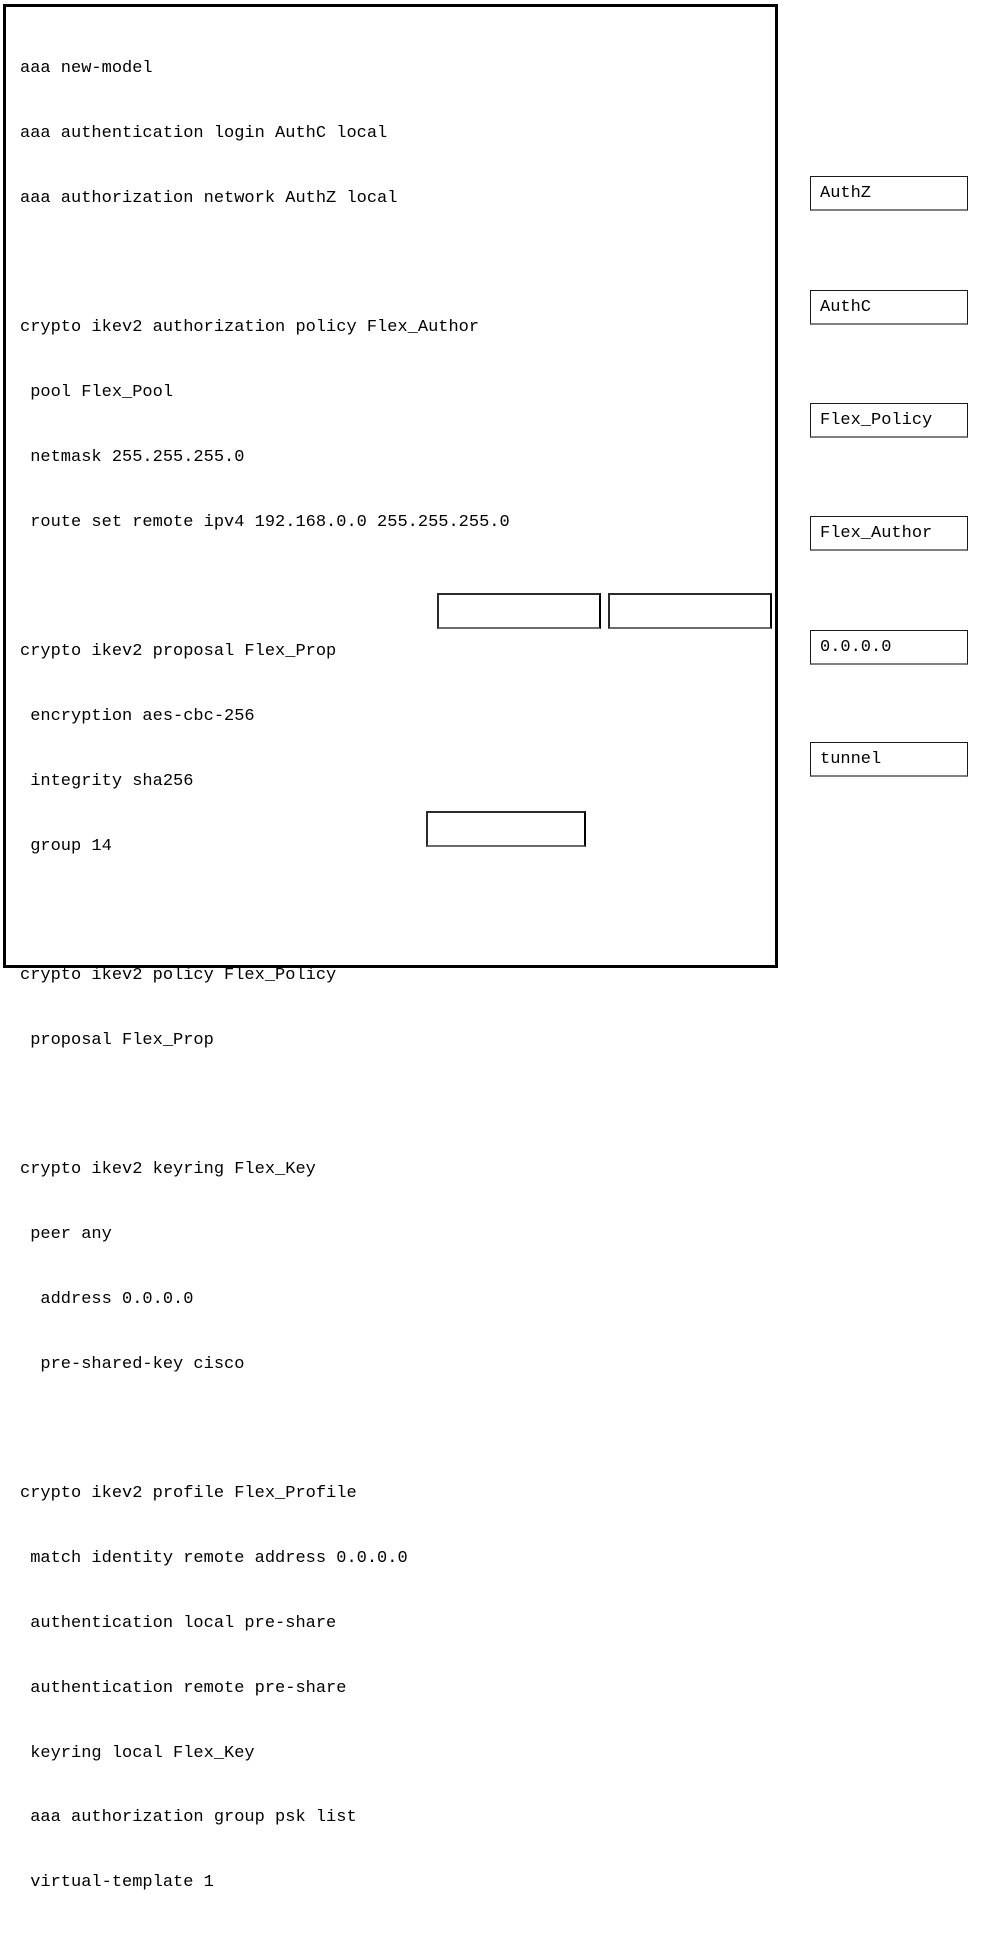 Image resolution: width=1000 pixels, height=1958 pixels. I want to click on option-tile-authc: AuthC, so click(889, 307).